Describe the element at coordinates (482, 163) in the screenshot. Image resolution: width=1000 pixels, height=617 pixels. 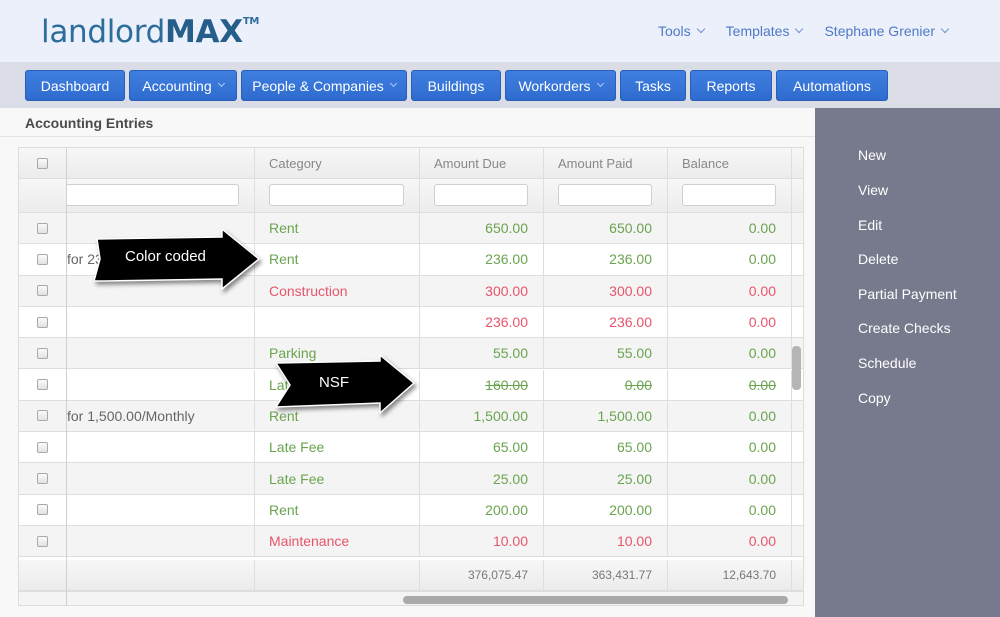
I see `column-header-amount-due: Amount Due` at that location.